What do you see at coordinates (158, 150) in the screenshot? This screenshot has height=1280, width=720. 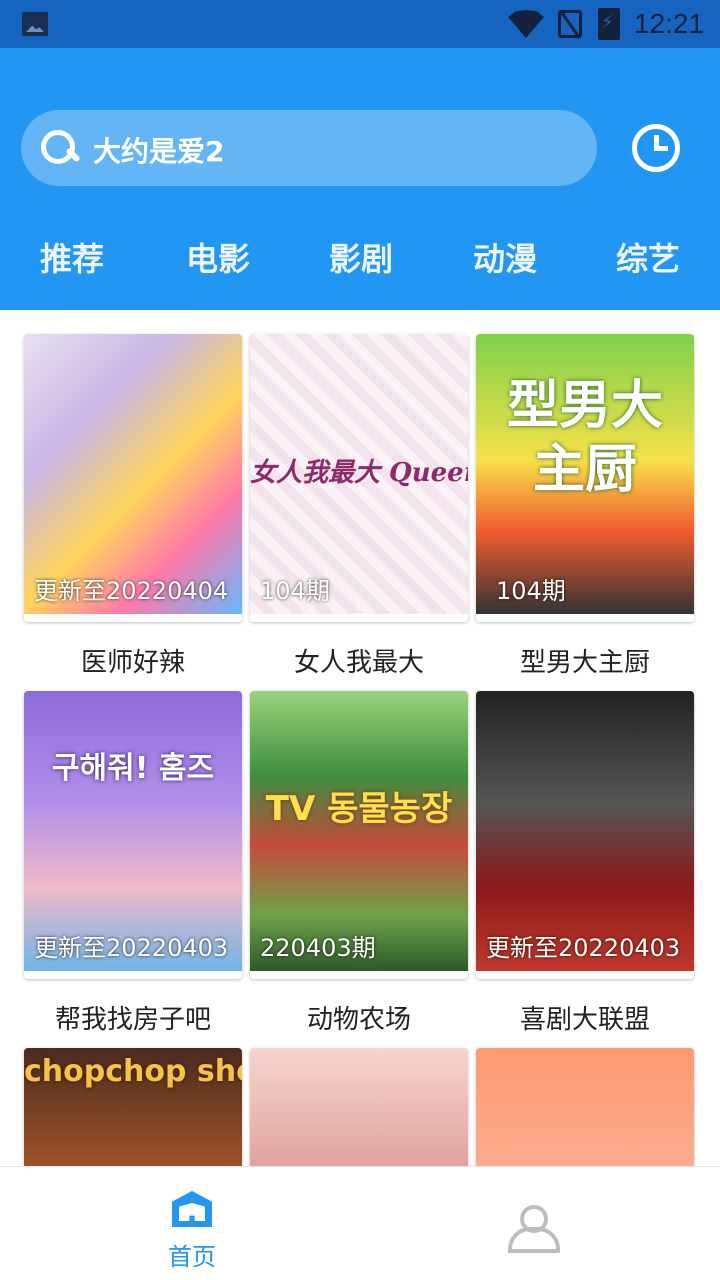 I see `search-query: 大约是爱2` at bounding box center [158, 150].